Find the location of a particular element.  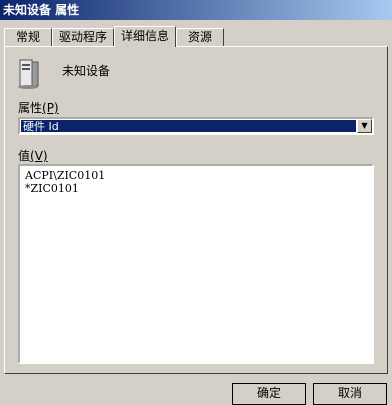

property-selected-value: 硬件 Id is located at coordinates (188, 126).